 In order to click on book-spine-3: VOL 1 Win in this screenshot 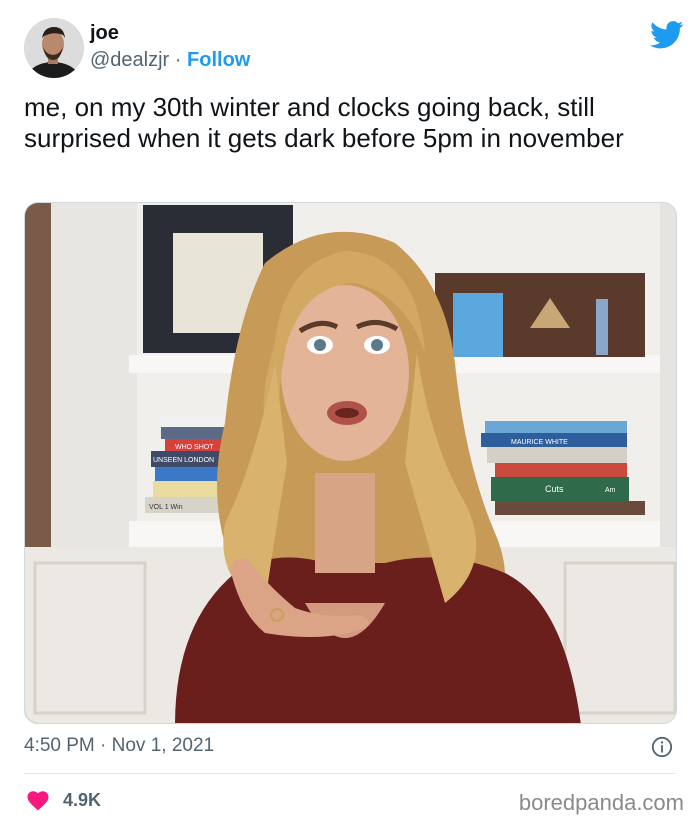, I will do `click(166, 507)`.